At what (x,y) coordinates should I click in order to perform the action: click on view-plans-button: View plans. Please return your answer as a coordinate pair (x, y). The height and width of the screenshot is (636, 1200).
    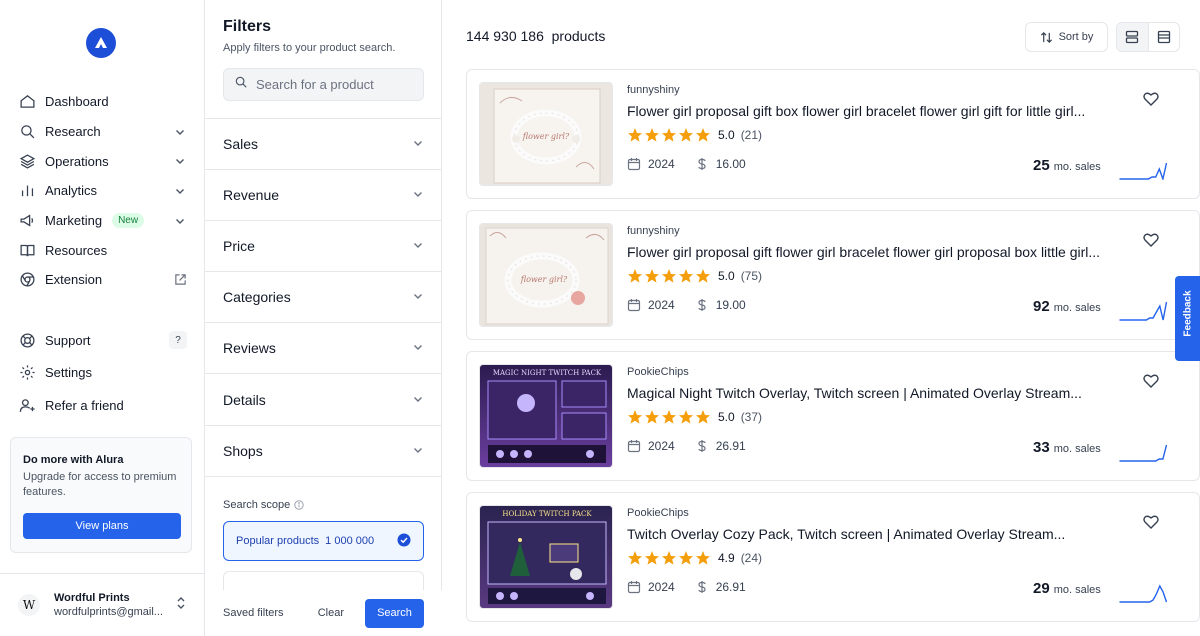
    Looking at the image, I should click on (102, 526).